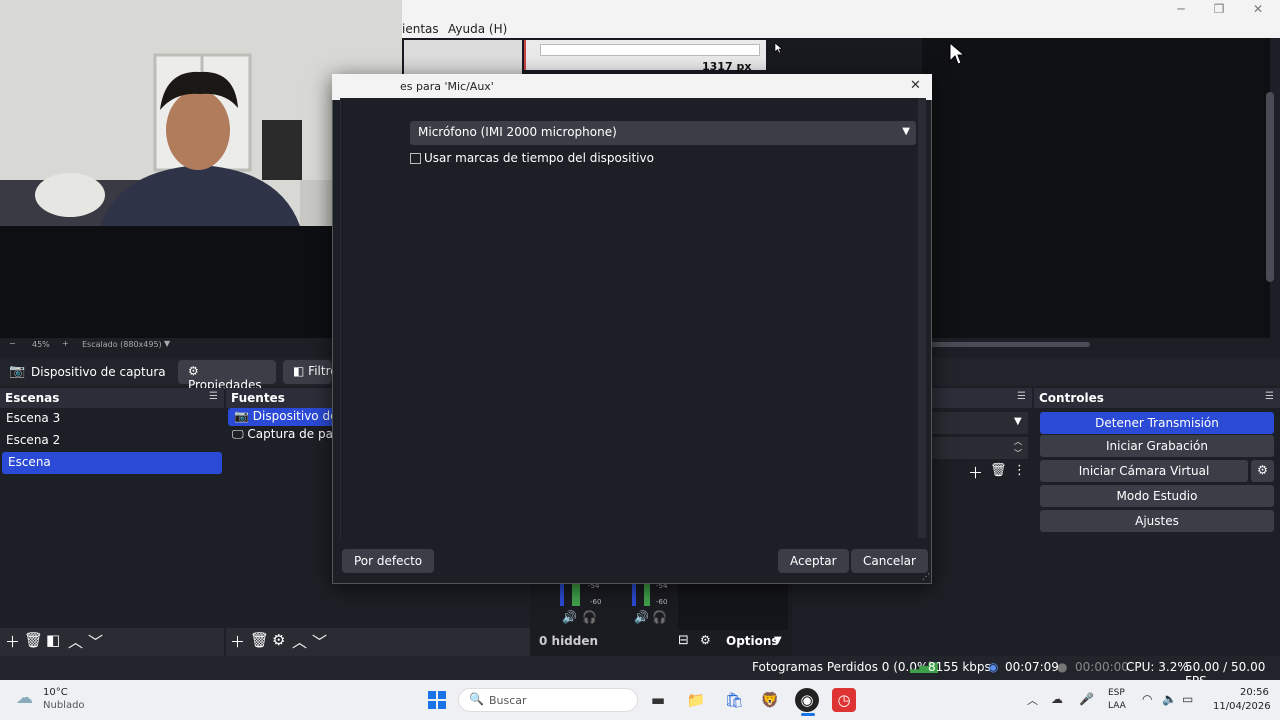 The width and height of the screenshot is (1280, 720). Describe the element at coordinates (683, 640) in the screenshot. I see `mixer-layout-icon: ⊟` at that location.